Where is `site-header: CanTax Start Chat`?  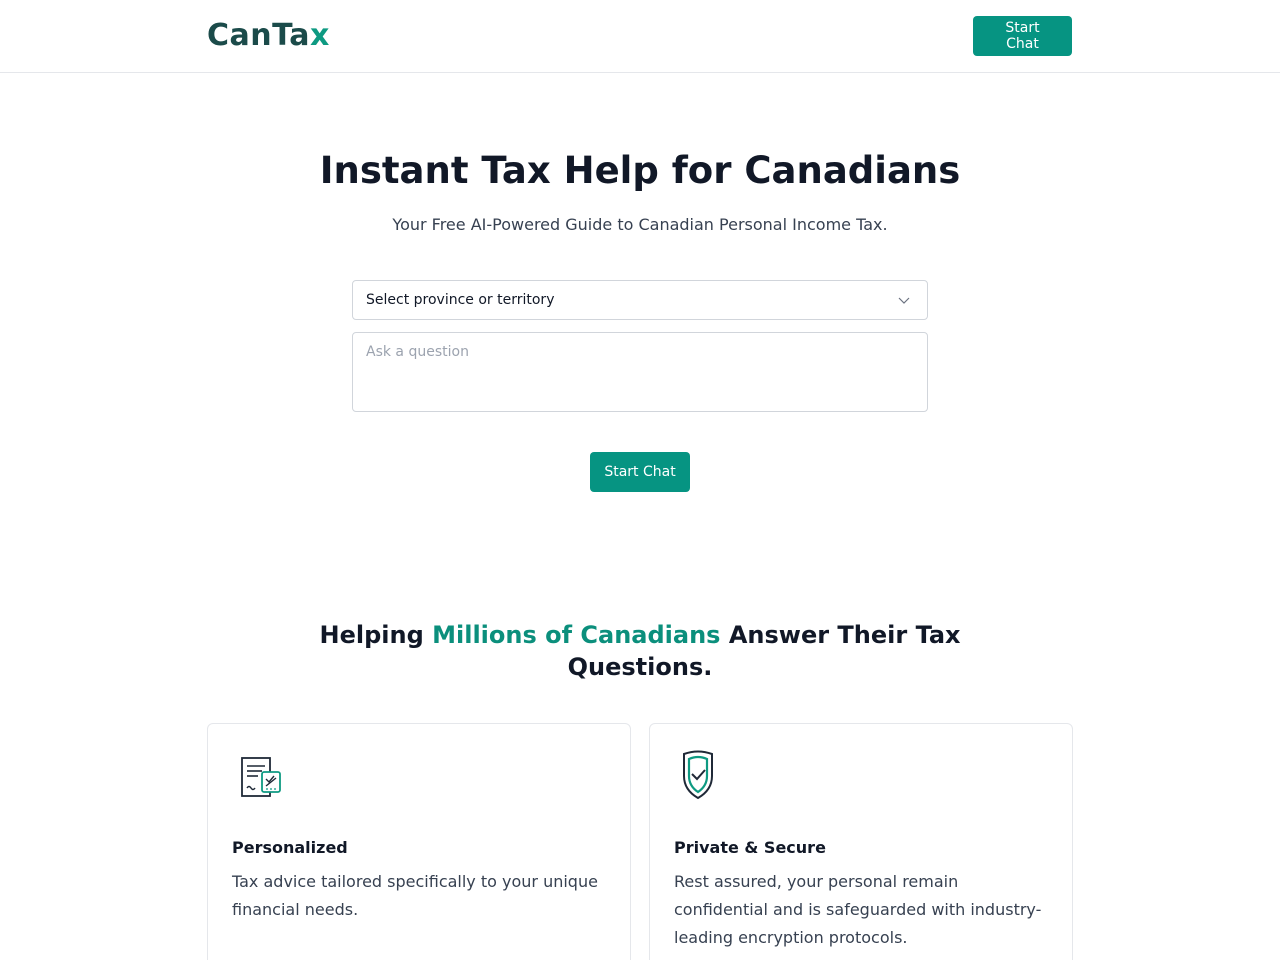 site-header: CanTax Start Chat is located at coordinates (640, 36).